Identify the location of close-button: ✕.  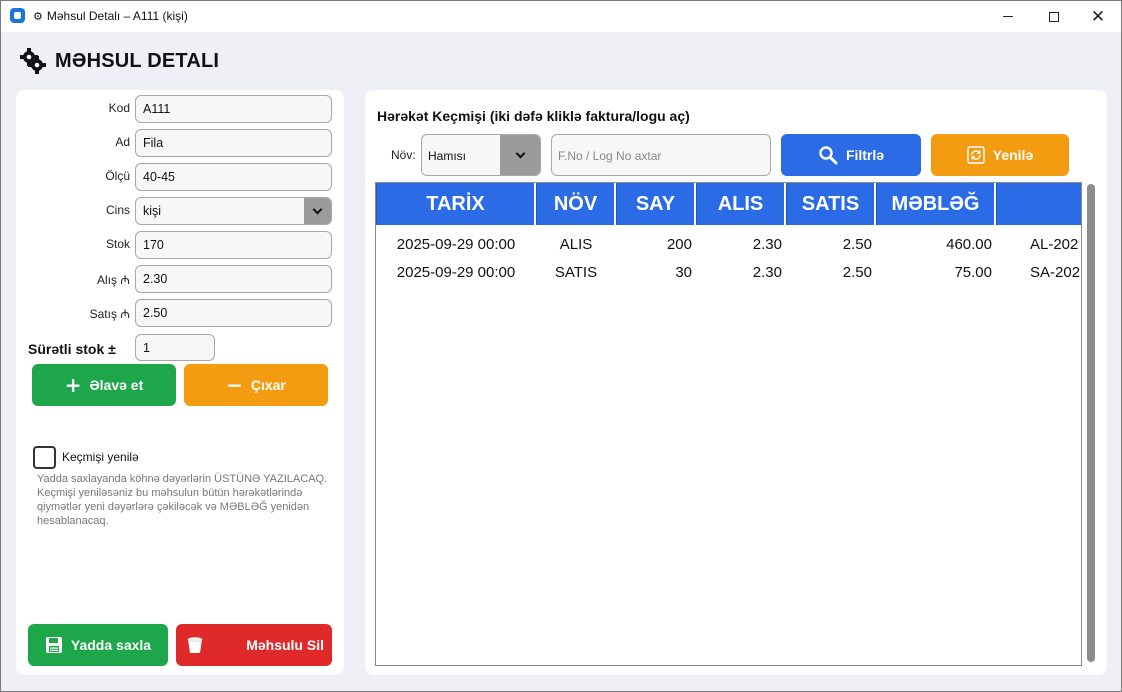
(1098, 16).